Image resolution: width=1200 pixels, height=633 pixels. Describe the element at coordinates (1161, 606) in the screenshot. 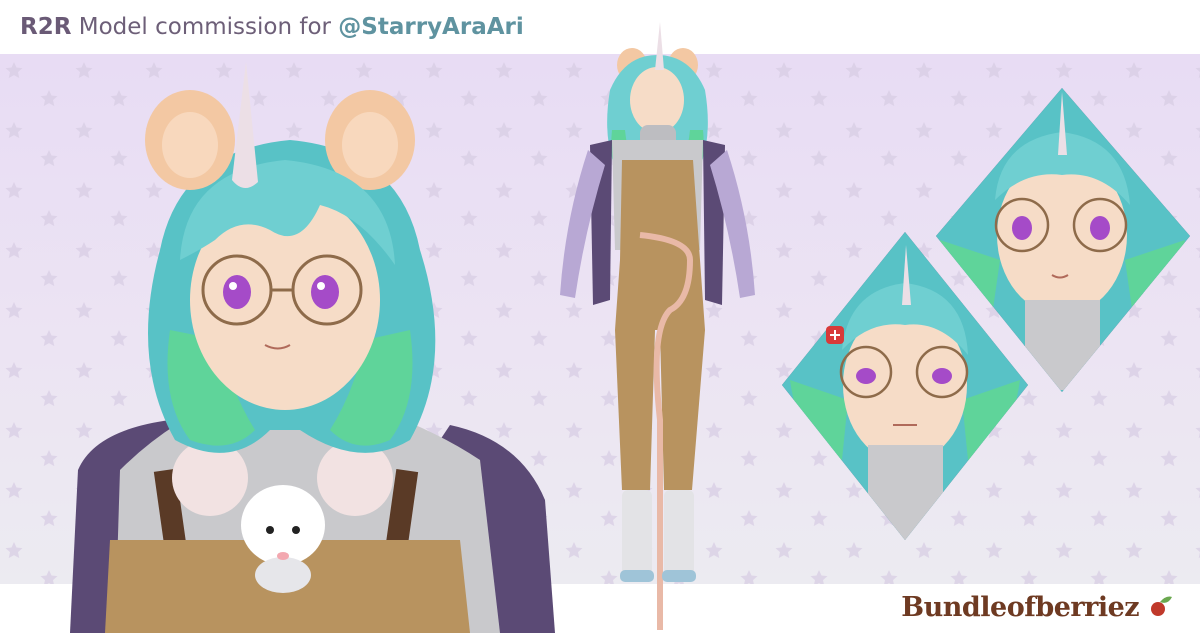

I see `berry-leaf-icon` at that location.